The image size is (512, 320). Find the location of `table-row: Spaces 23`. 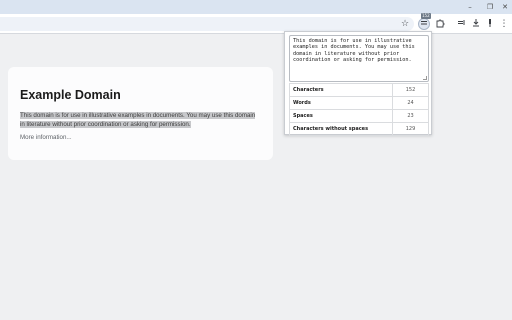

table-row: Spaces 23 is located at coordinates (359, 116).